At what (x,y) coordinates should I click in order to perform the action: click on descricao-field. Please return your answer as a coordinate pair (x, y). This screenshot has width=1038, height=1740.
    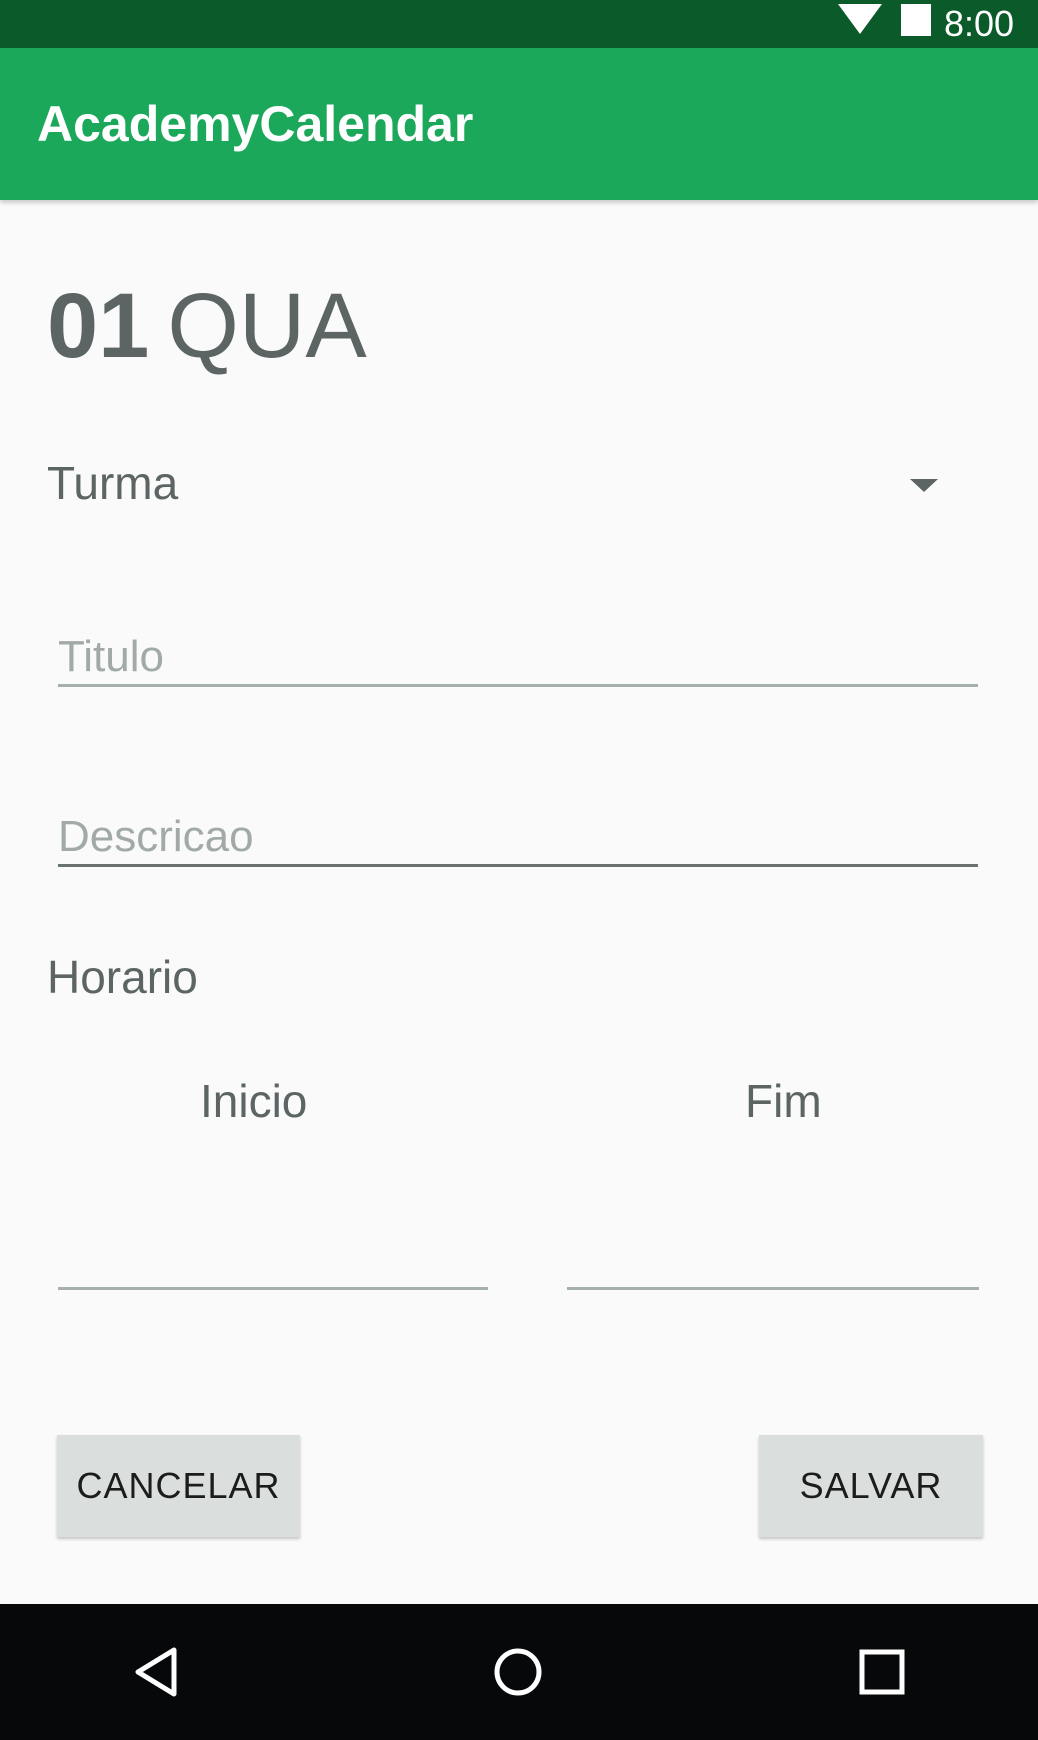
    Looking at the image, I should click on (518, 822).